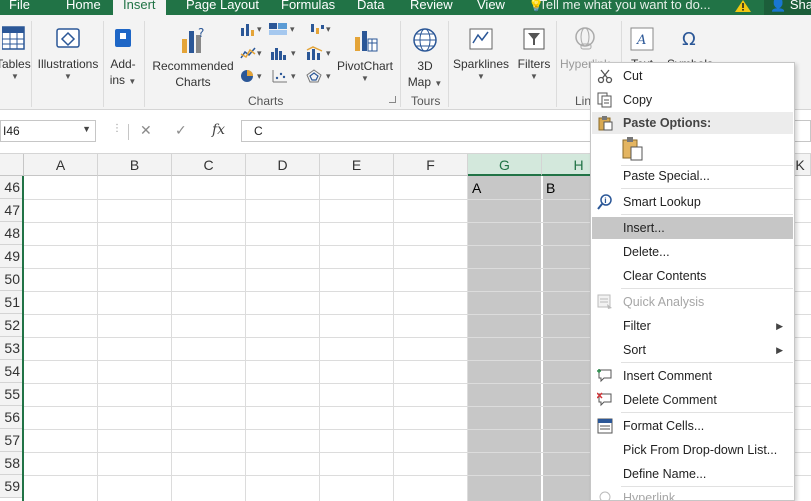 The height and width of the screenshot is (501, 811). What do you see at coordinates (431, 6) in the screenshot?
I see `tab-review: Review` at bounding box center [431, 6].